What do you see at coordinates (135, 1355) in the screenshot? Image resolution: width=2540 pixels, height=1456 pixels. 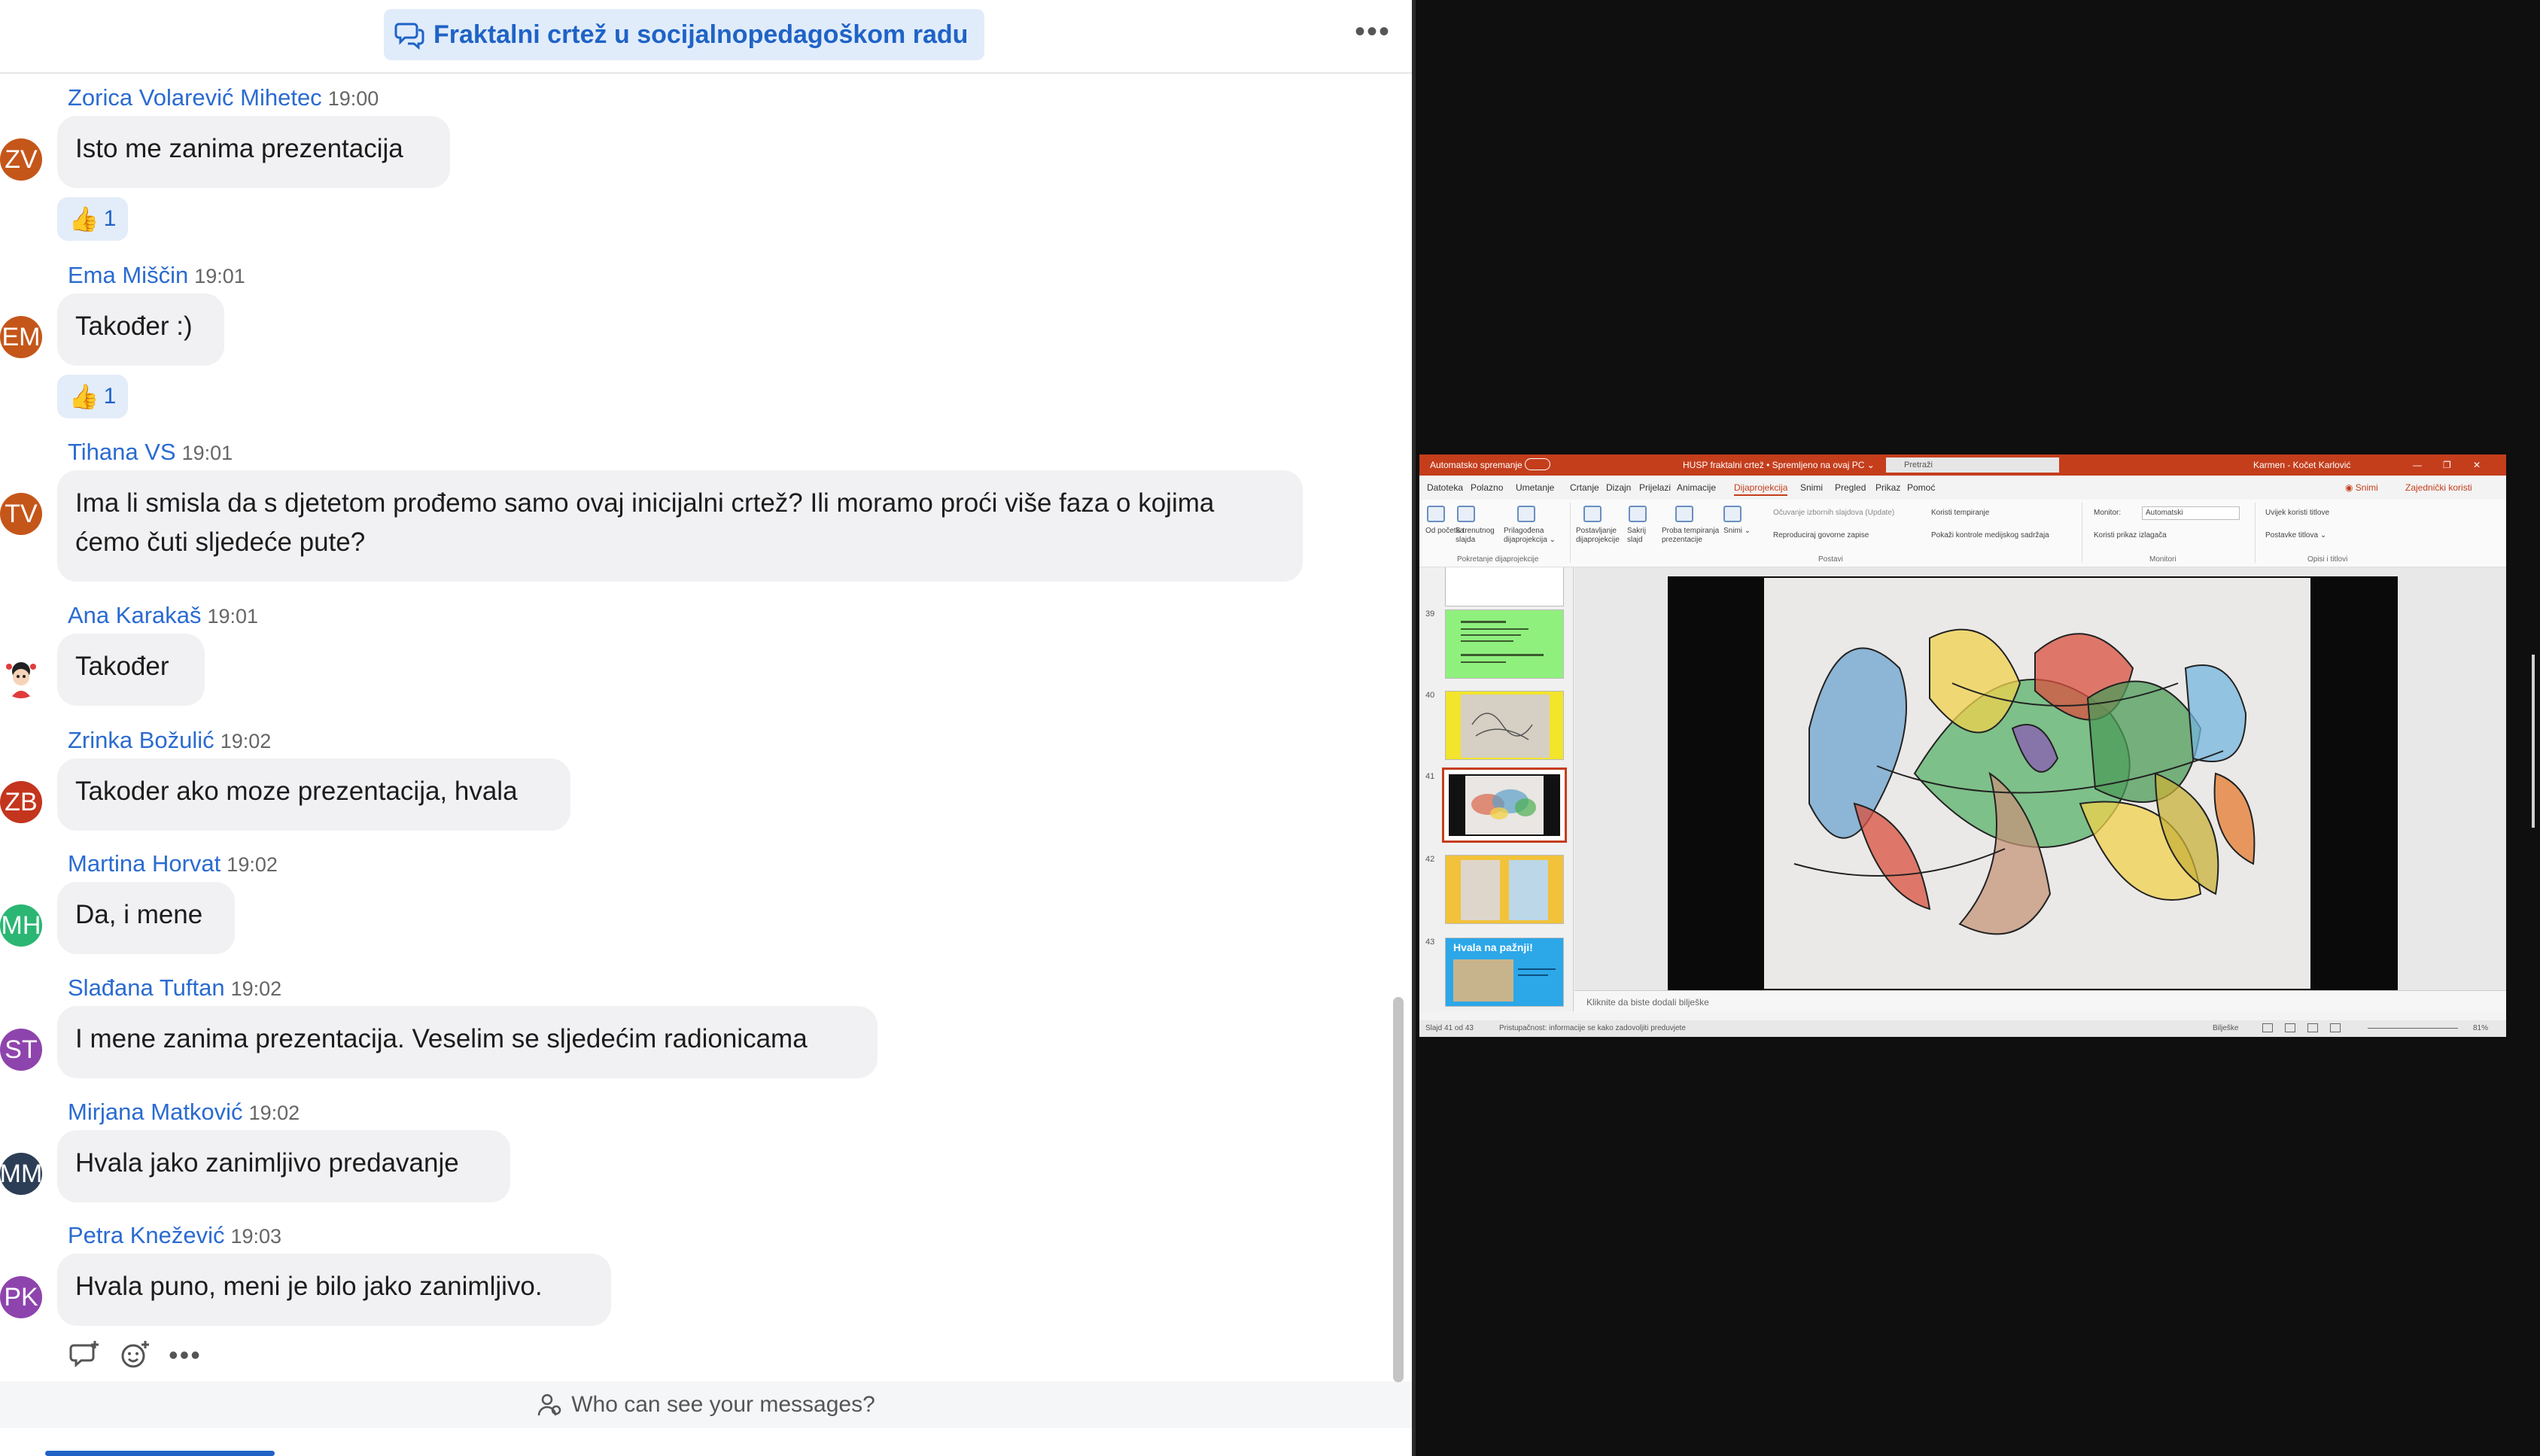 I see `add-reaction-icon` at bounding box center [135, 1355].